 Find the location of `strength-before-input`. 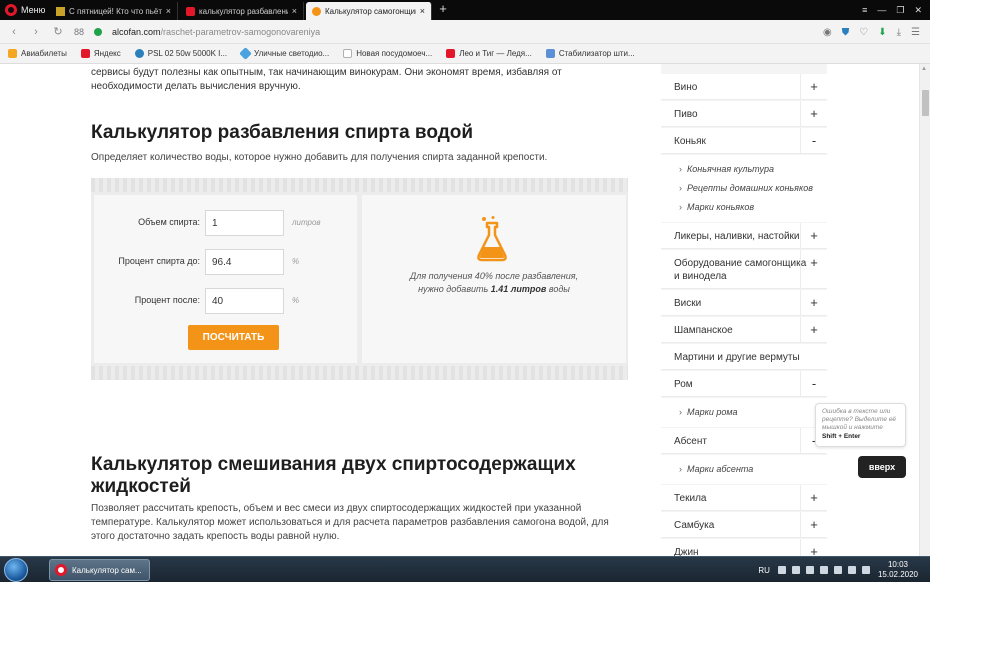

strength-before-input is located at coordinates (244, 262).